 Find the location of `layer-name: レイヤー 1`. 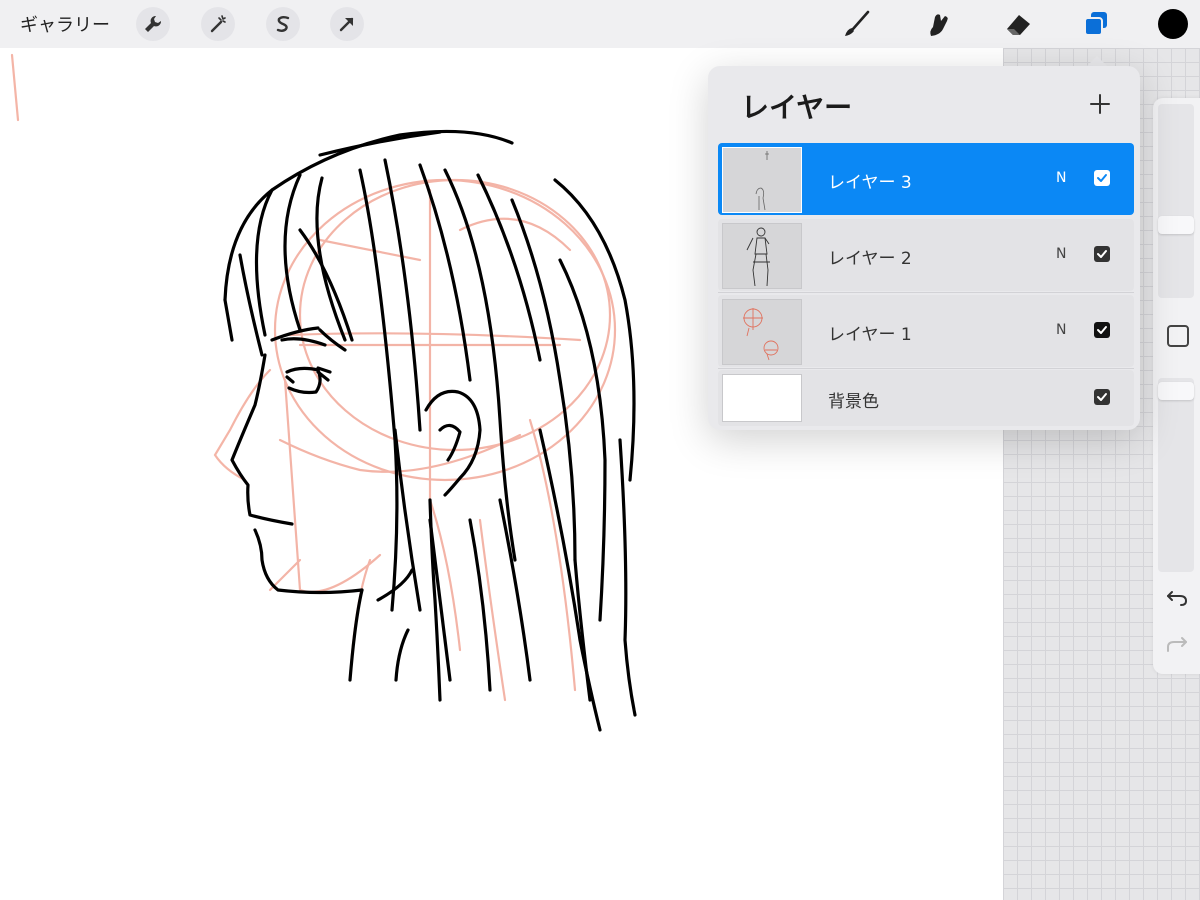

layer-name: レイヤー 1 is located at coordinates (870, 335).